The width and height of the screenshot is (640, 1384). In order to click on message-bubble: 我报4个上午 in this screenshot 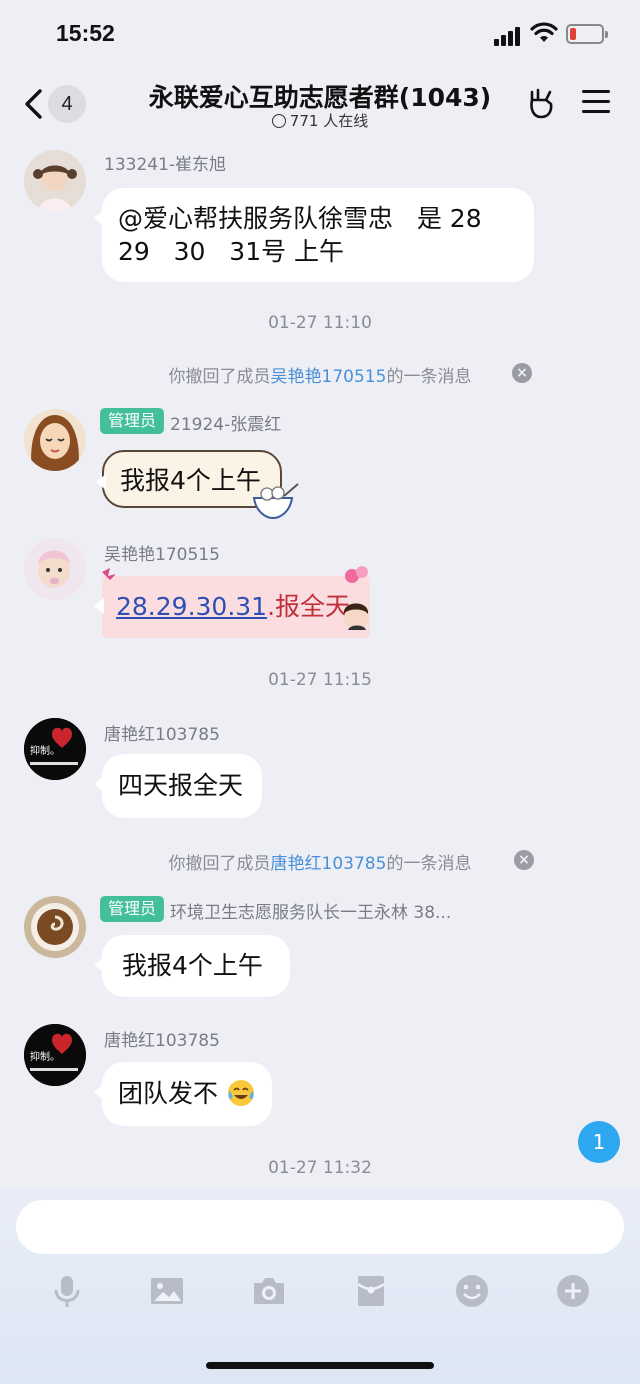, I will do `click(192, 966)`.